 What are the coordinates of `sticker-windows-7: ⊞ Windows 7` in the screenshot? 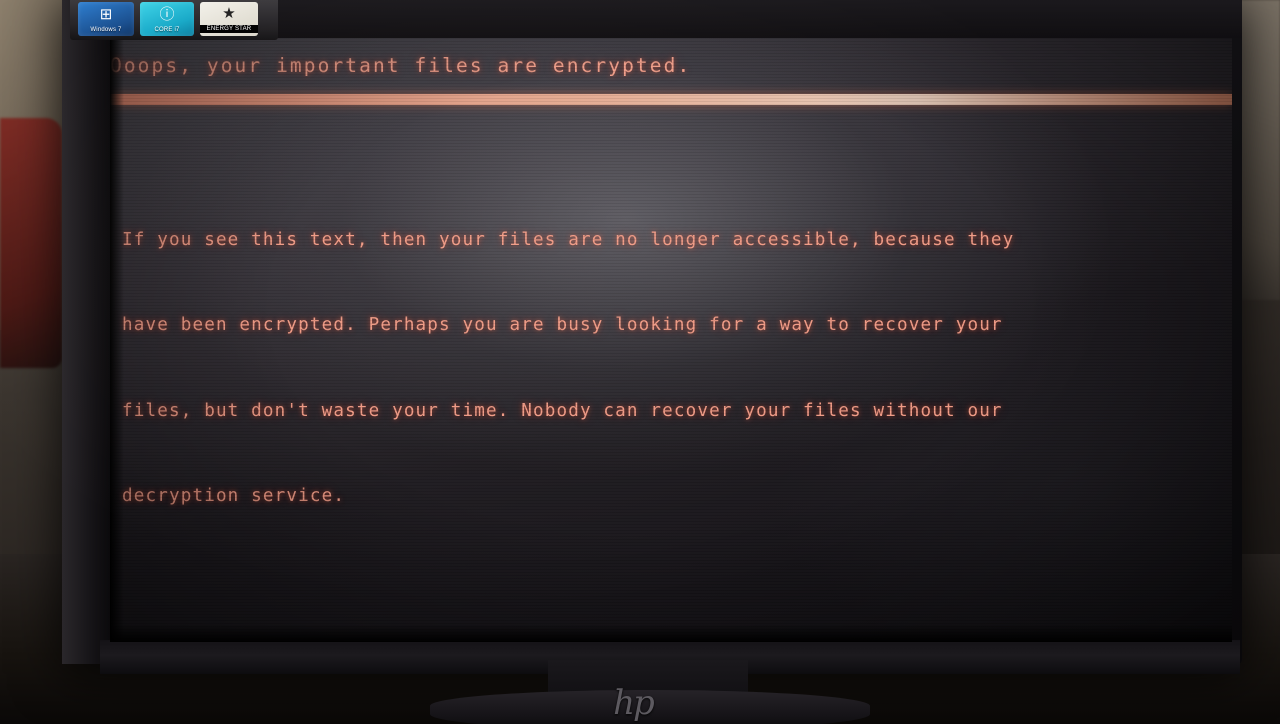 It's located at (106, 19).